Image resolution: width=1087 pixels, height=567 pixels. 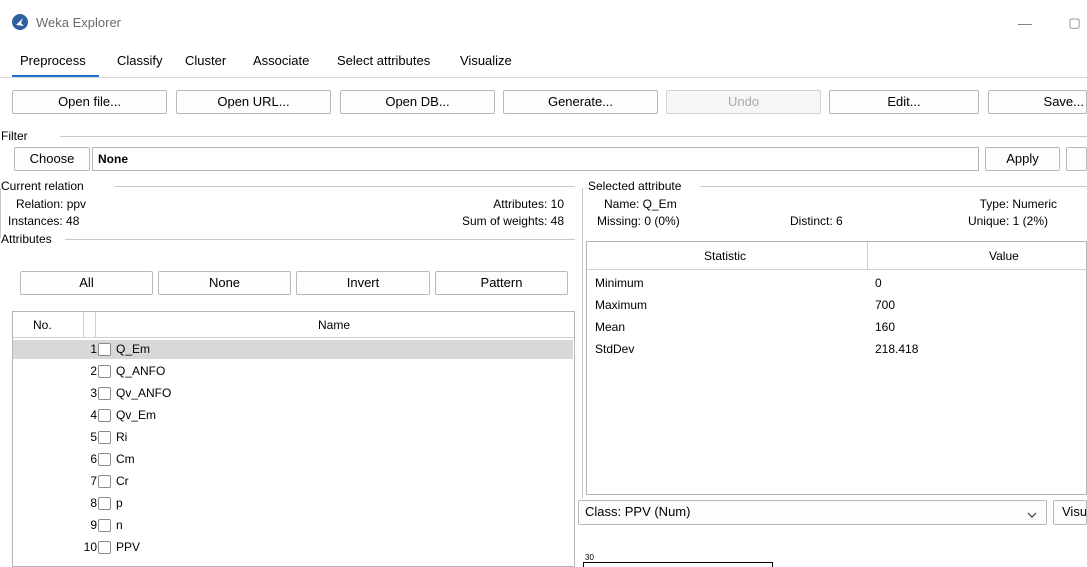 I want to click on tab-divider, so click(x=543, y=77).